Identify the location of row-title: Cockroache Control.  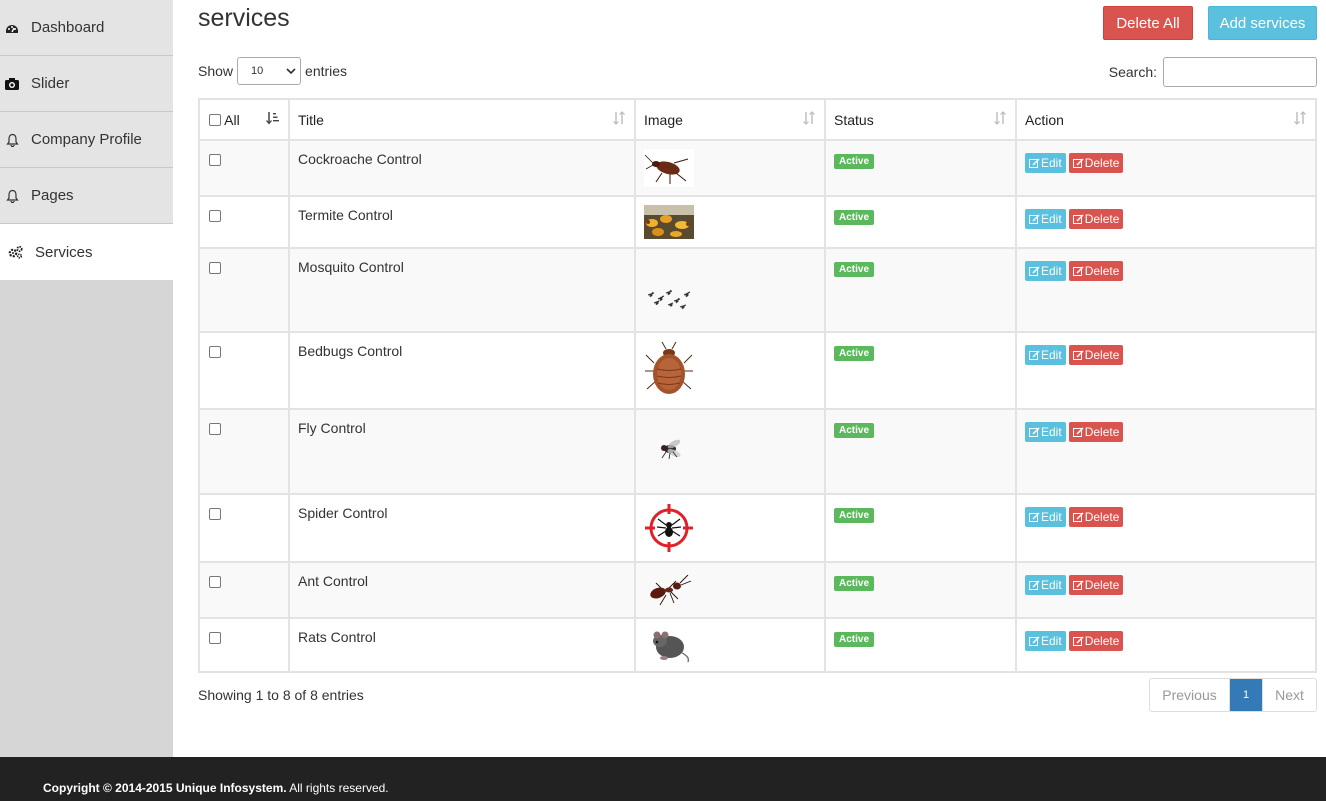
(462, 168).